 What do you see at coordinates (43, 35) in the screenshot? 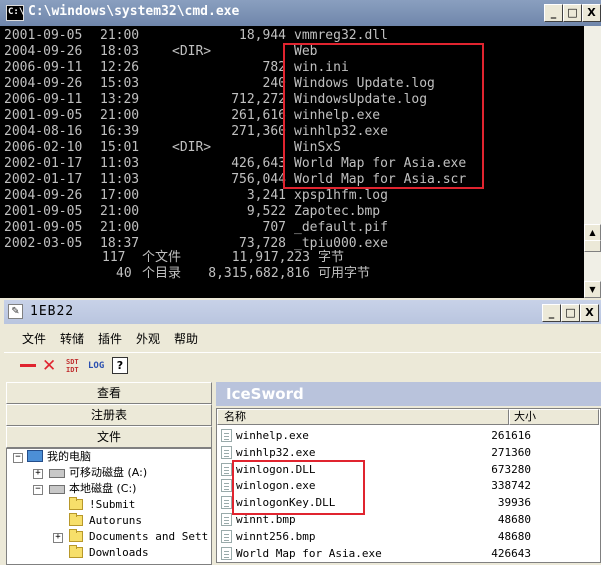
I see `entry-date: 2001-09-05` at bounding box center [43, 35].